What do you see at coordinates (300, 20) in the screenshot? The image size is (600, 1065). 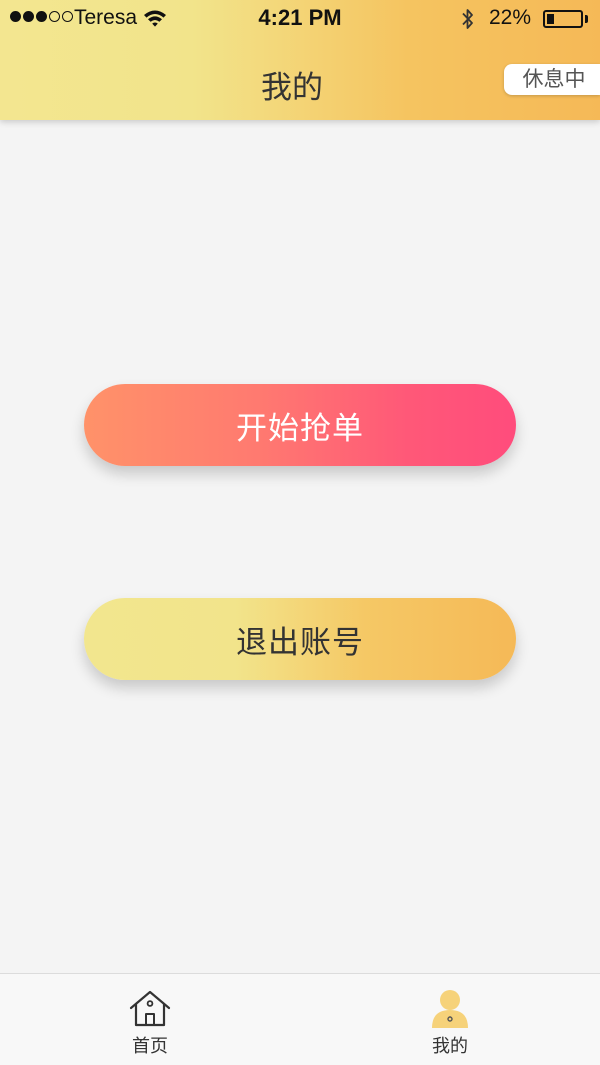 I see `status-bar: Teresa 4:21 PM 22%` at bounding box center [300, 20].